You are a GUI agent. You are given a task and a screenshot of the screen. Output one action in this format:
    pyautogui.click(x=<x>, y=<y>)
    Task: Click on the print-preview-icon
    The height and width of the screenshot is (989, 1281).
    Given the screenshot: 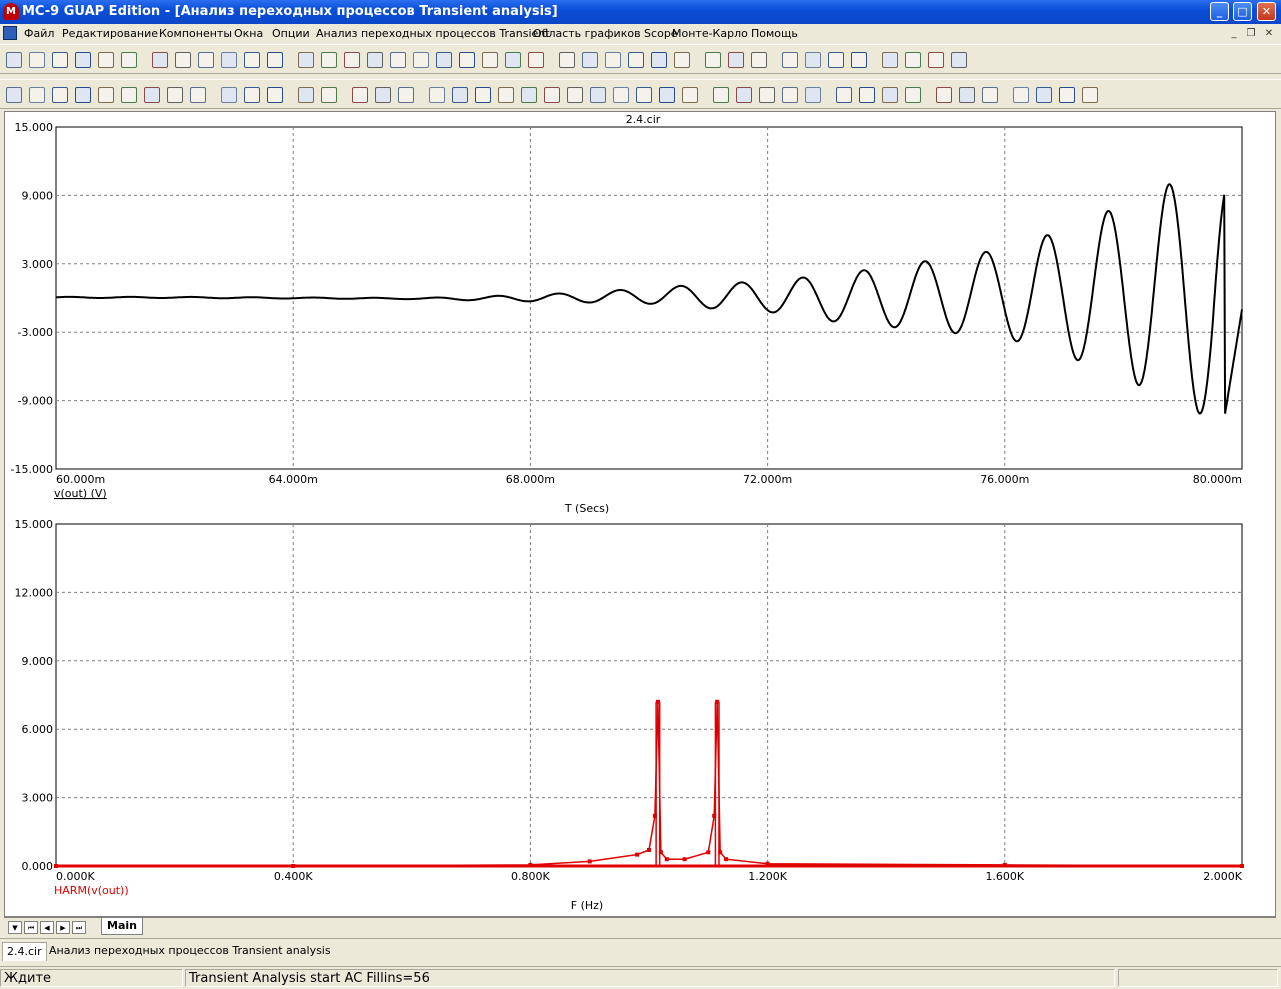 What is the action you would take?
    pyautogui.click(x=129, y=60)
    